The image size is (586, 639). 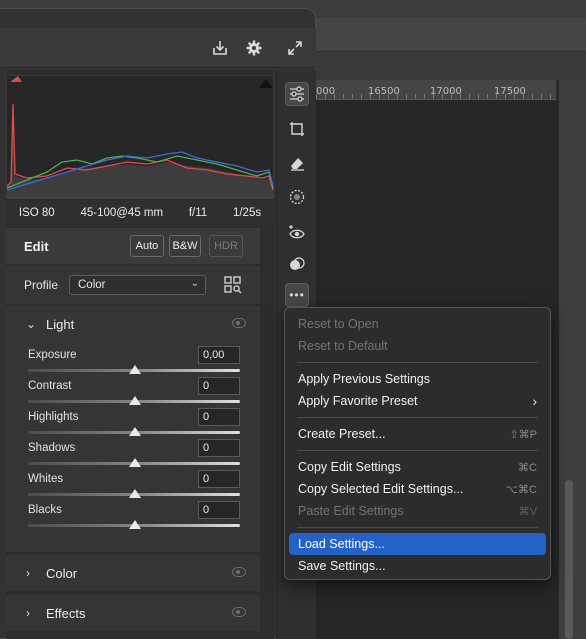 What do you see at coordinates (417, 467) in the screenshot?
I see `menu-item-copy-edit-settings: Copy Edit Settings ⌘C` at bounding box center [417, 467].